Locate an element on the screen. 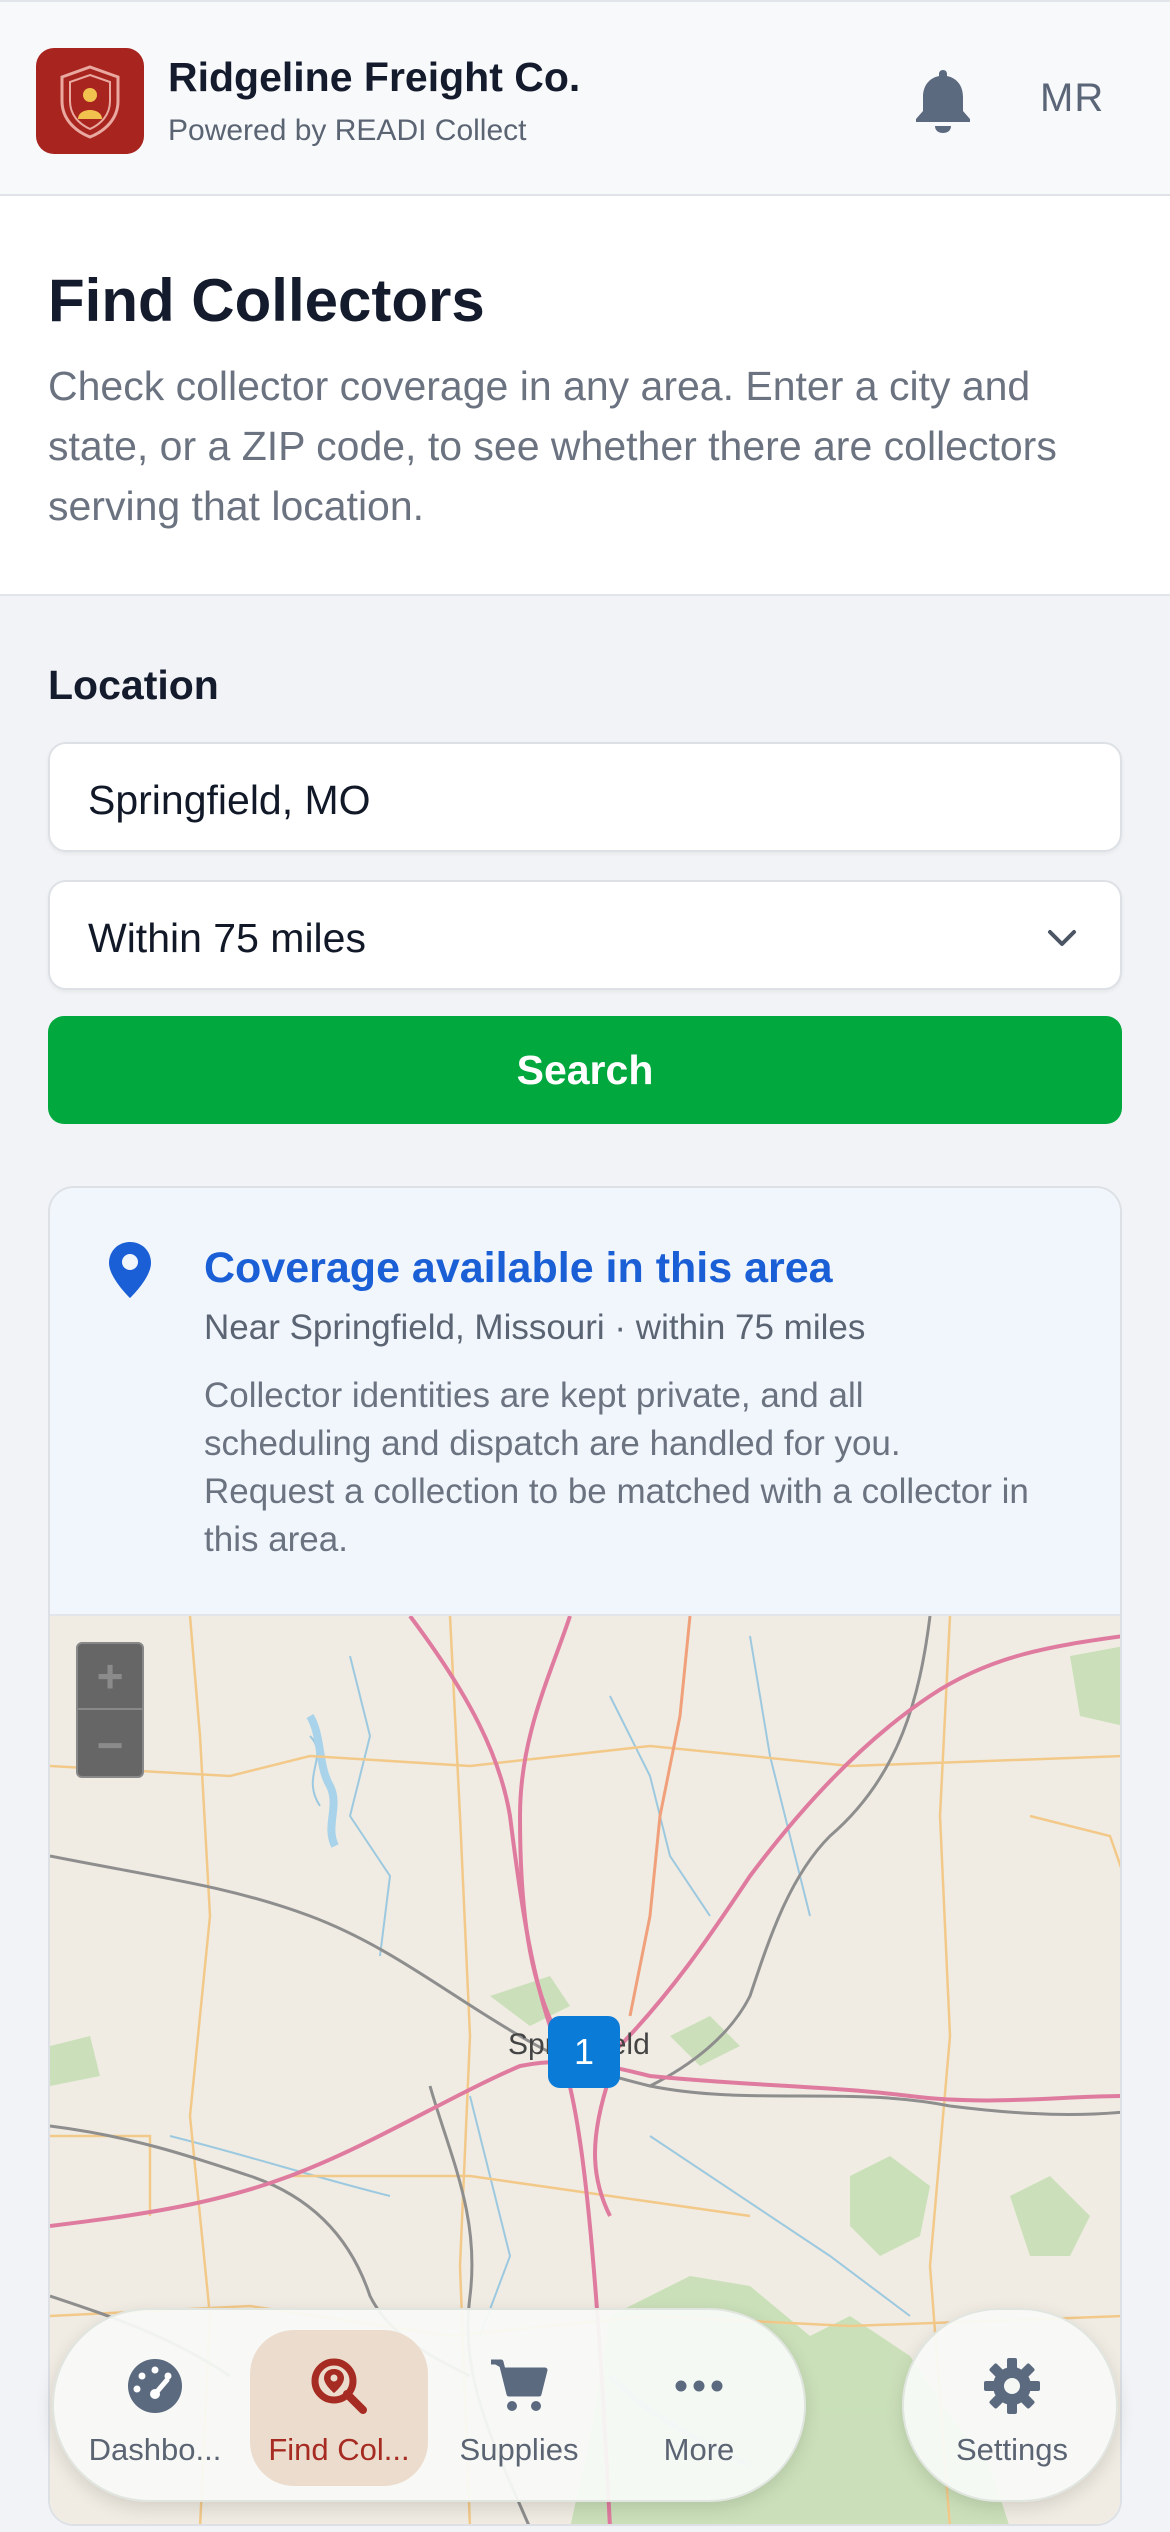 The width and height of the screenshot is (1170, 2532). collector-cluster-marker: 1 is located at coordinates (584, 2052).